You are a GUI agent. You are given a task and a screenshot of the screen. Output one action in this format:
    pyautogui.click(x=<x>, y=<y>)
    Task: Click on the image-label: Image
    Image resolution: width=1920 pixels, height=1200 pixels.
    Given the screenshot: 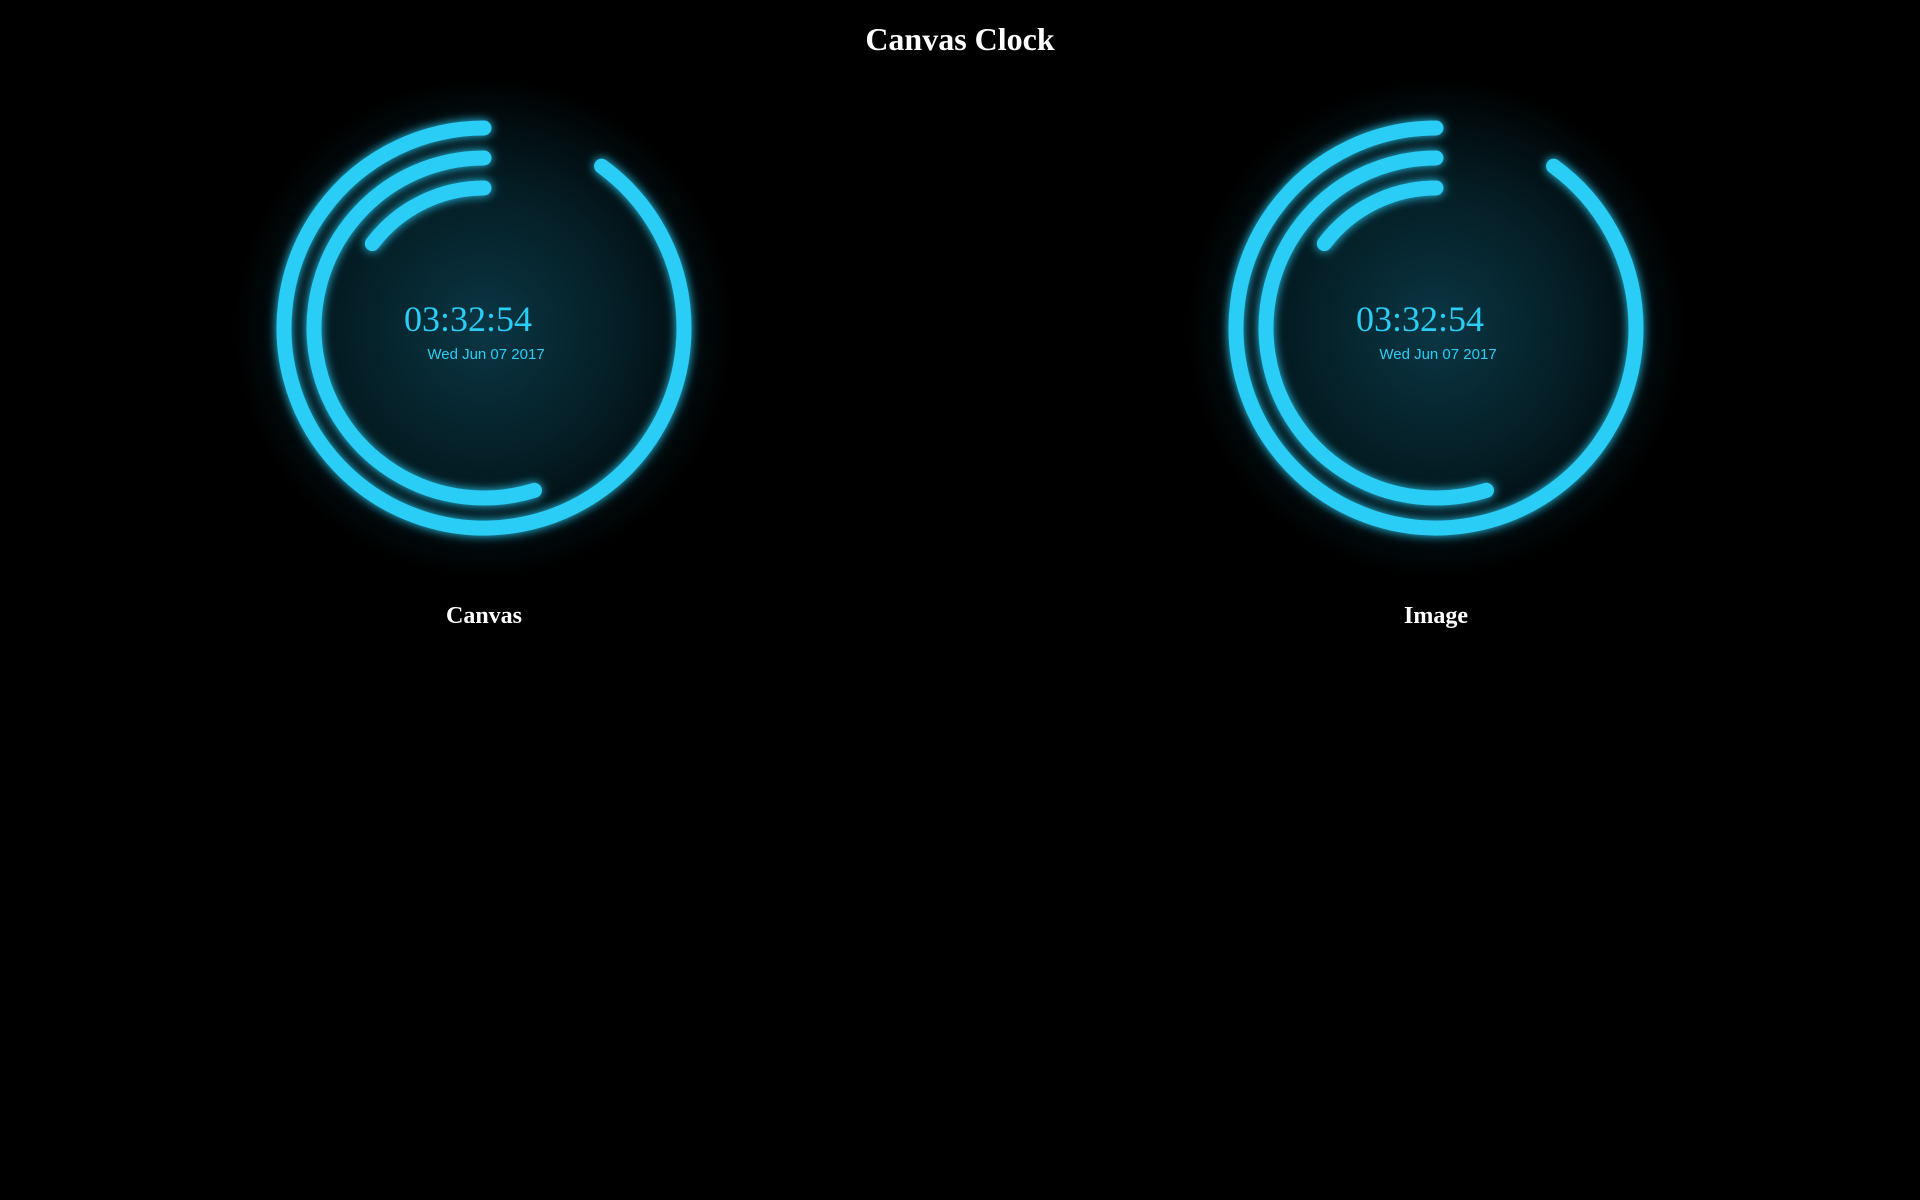 What is the action you would take?
    pyautogui.click(x=1436, y=616)
    